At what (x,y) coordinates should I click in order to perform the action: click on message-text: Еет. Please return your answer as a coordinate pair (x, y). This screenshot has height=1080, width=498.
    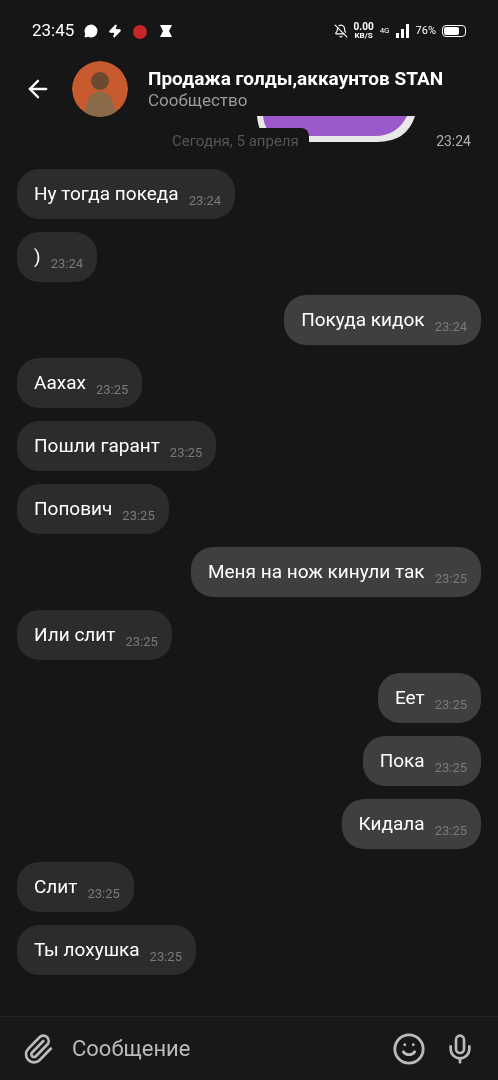
    Looking at the image, I should click on (409, 697).